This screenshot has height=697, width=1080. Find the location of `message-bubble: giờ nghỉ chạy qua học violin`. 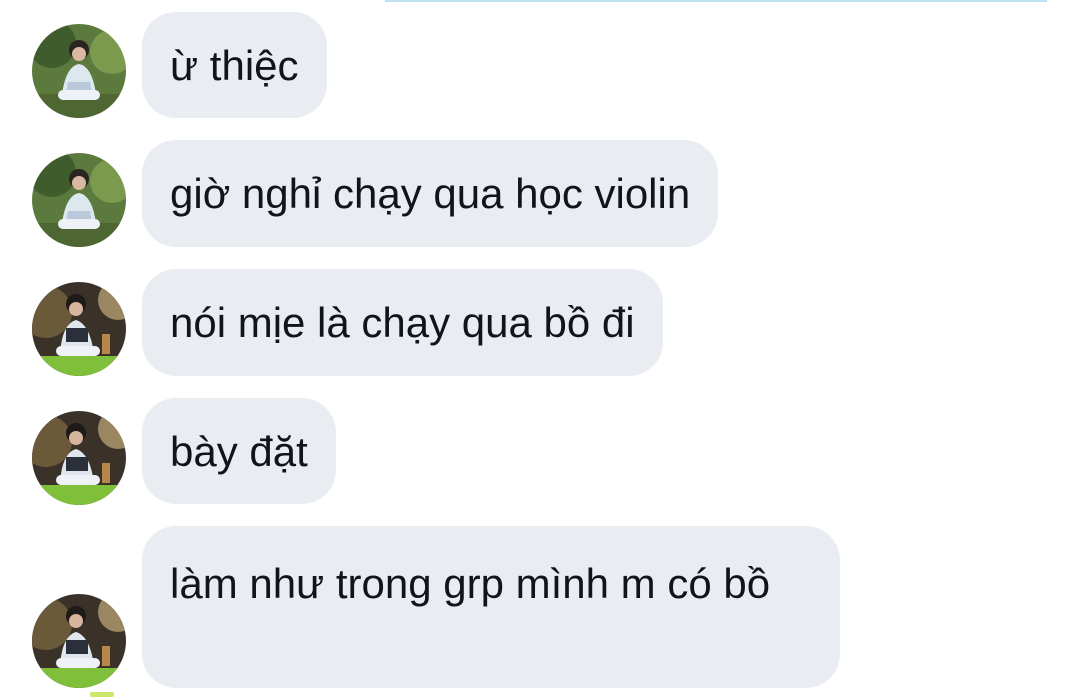

message-bubble: giờ nghỉ chạy qua học violin is located at coordinates (430, 193).